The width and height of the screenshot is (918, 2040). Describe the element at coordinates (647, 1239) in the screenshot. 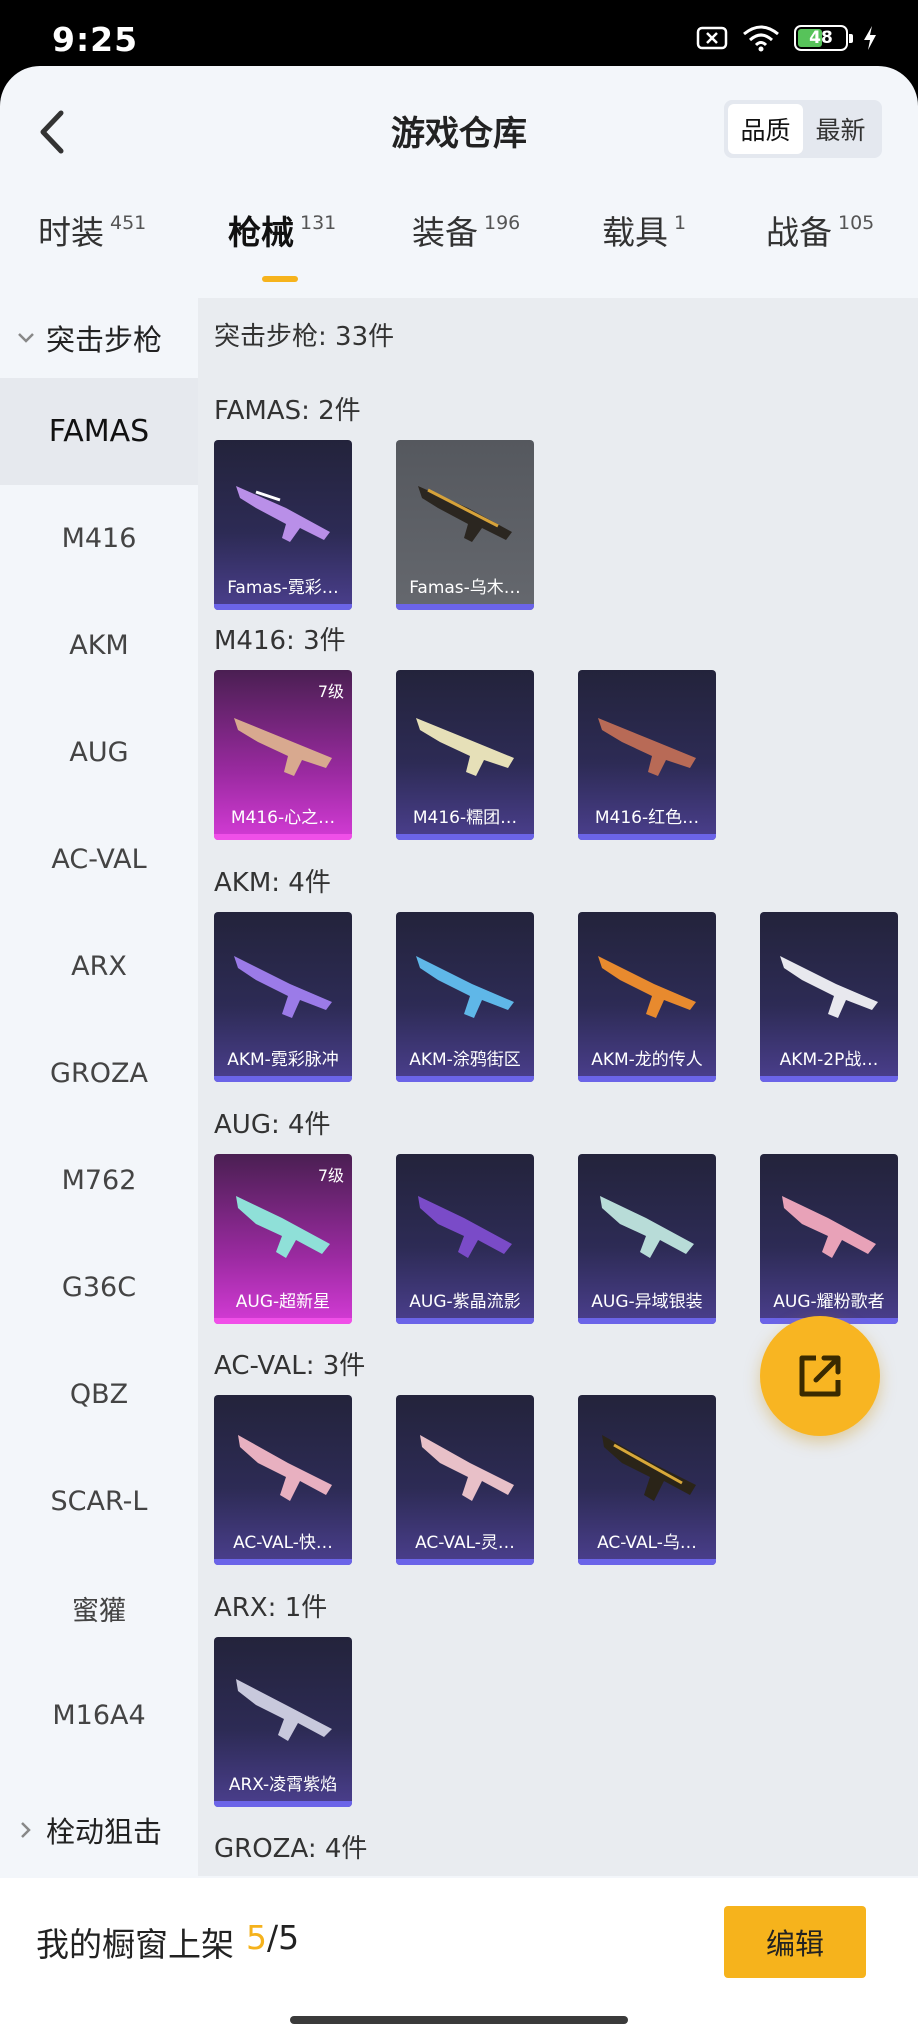

I see `weapon-card: AUG-异域银装` at that location.